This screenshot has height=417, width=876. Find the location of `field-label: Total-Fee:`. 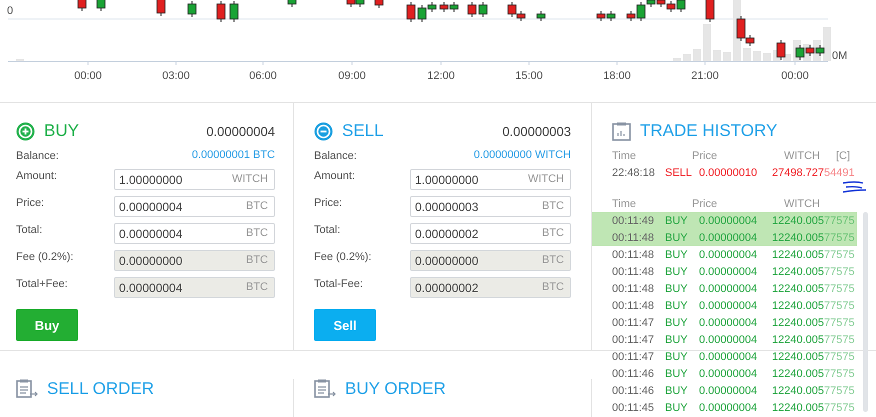

field-label: Total-Fee: is located at coordinates (339, 283).